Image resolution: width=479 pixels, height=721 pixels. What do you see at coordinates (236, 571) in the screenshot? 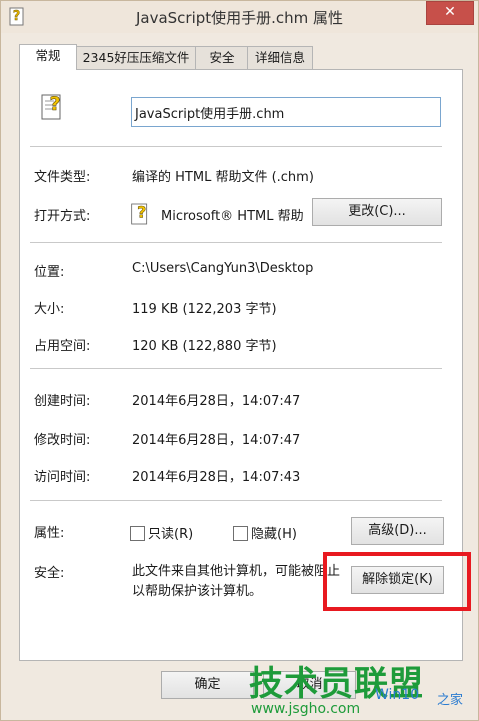
I see `security-text-line1: 此文件来自其他计算机，可能被阻止` at bounding box center [236, 571].